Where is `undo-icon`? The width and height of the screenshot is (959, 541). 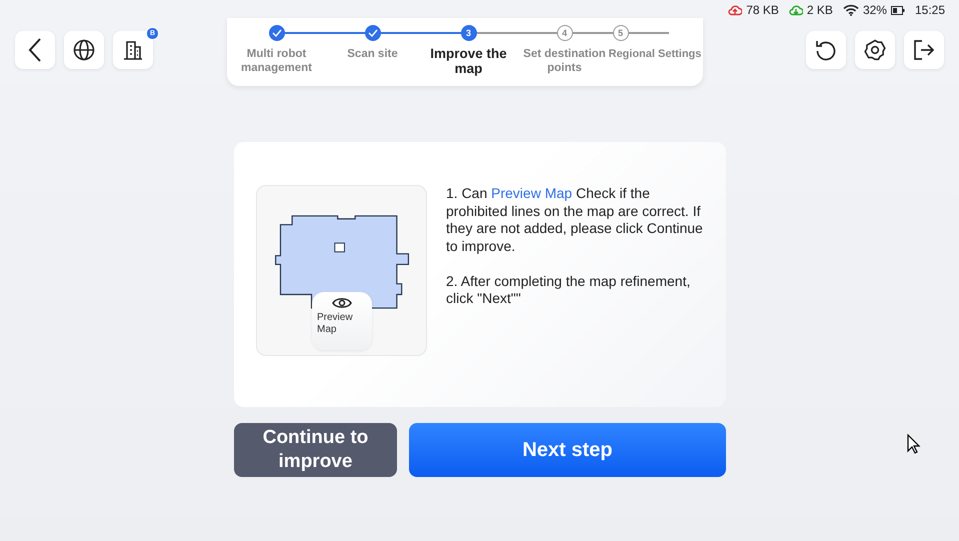
undo-icon is located at coordinates (826, 50).